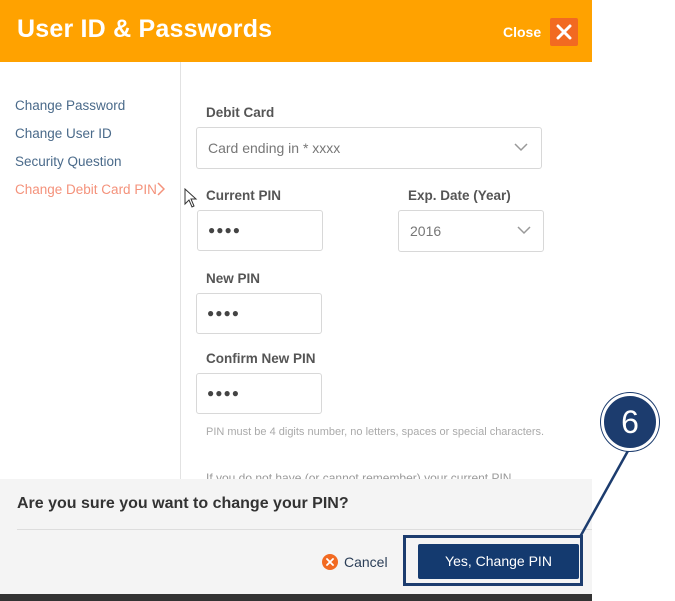  I want to click on annotation-connector, so click(604, 493).